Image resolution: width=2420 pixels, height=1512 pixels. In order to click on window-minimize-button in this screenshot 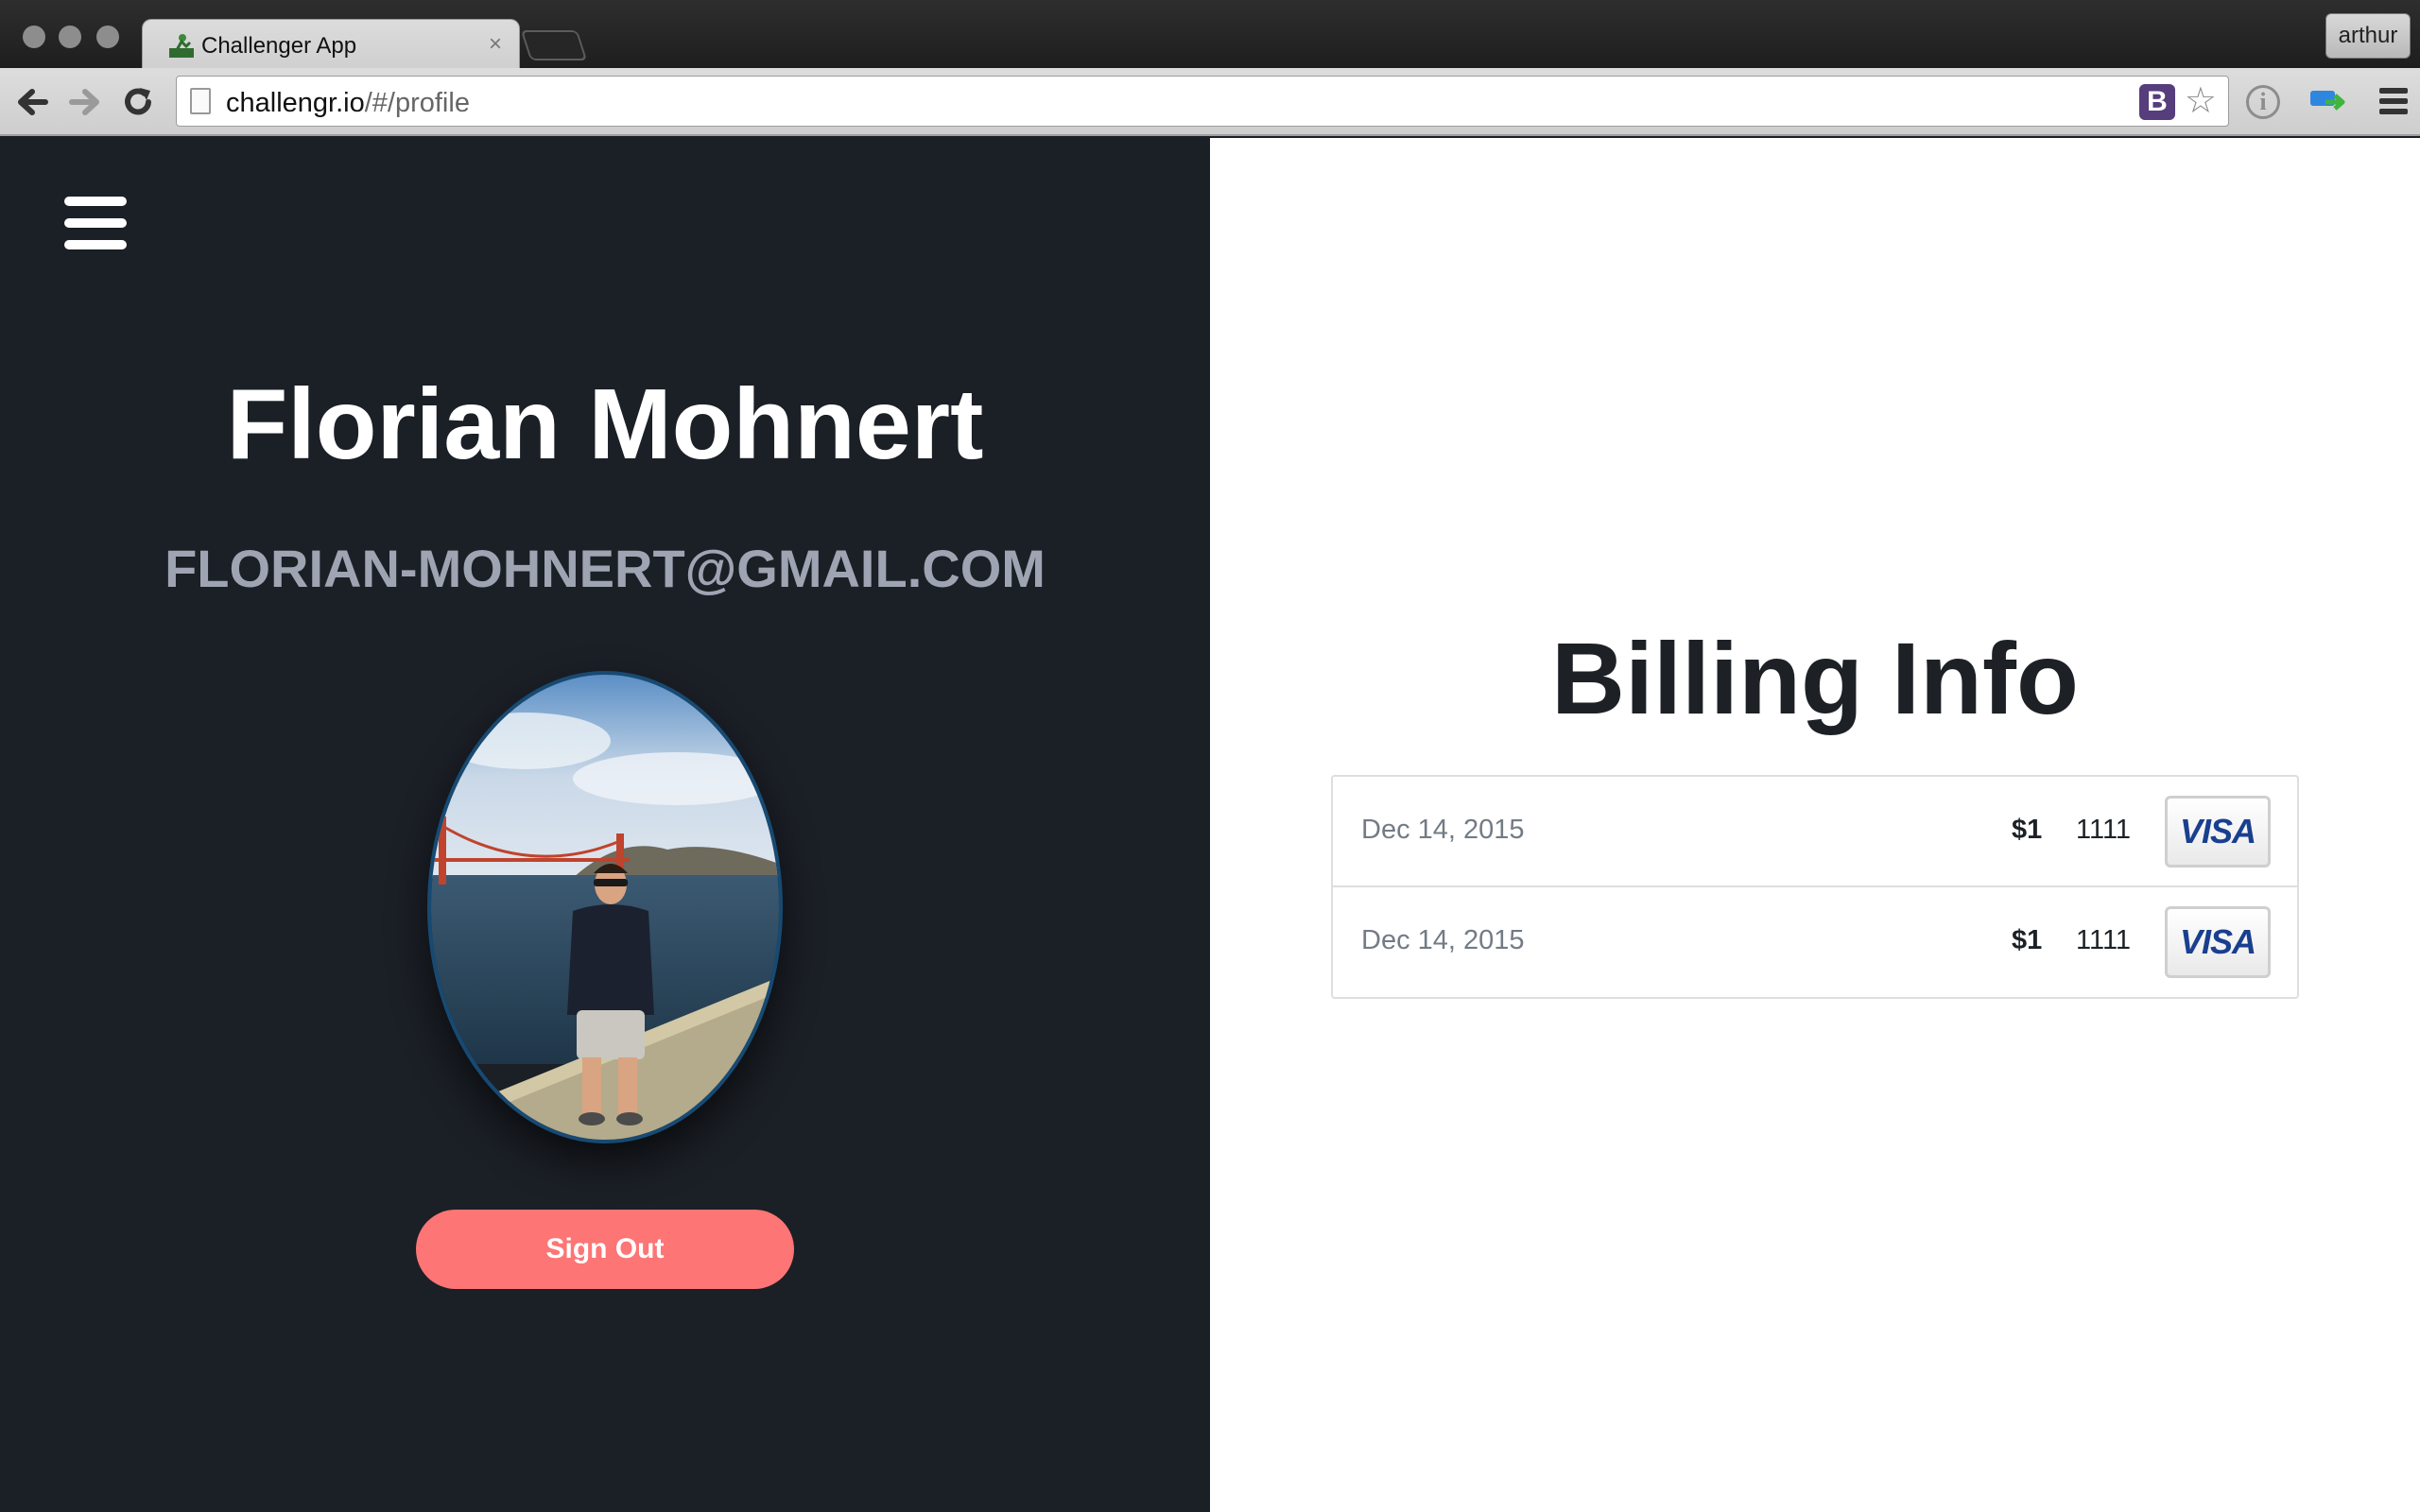, I will do `click(70, 37)`.